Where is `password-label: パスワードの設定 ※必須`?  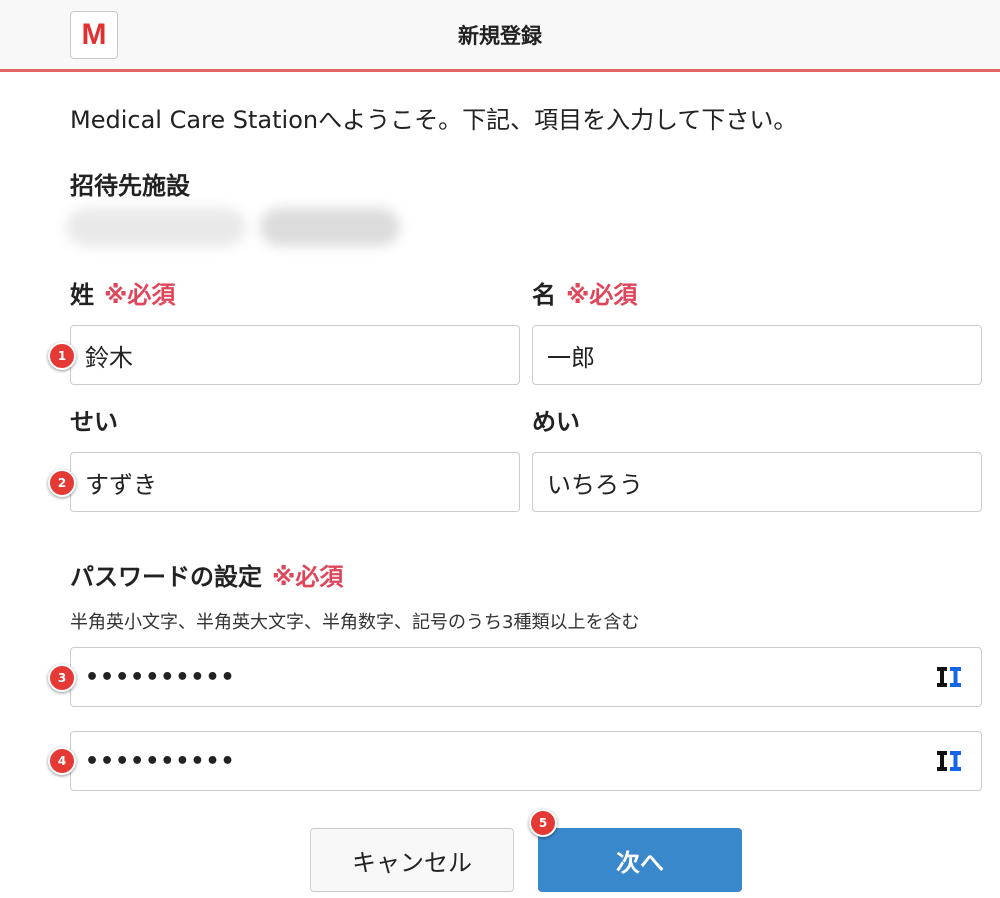
password-label: パスワードの設定 ※必須 is located at coordinates (206, 574).